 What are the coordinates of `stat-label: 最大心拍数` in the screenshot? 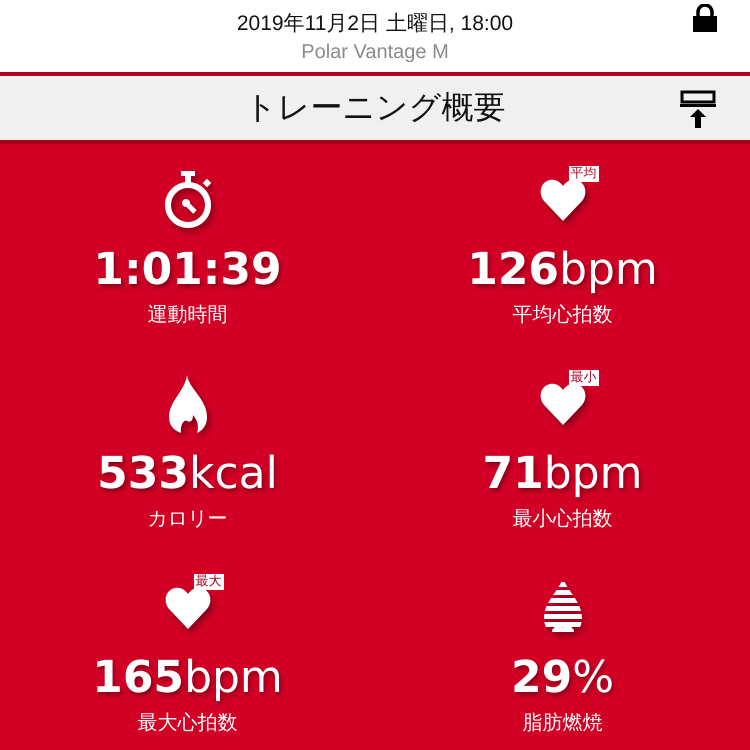 It's located at (188, 722).